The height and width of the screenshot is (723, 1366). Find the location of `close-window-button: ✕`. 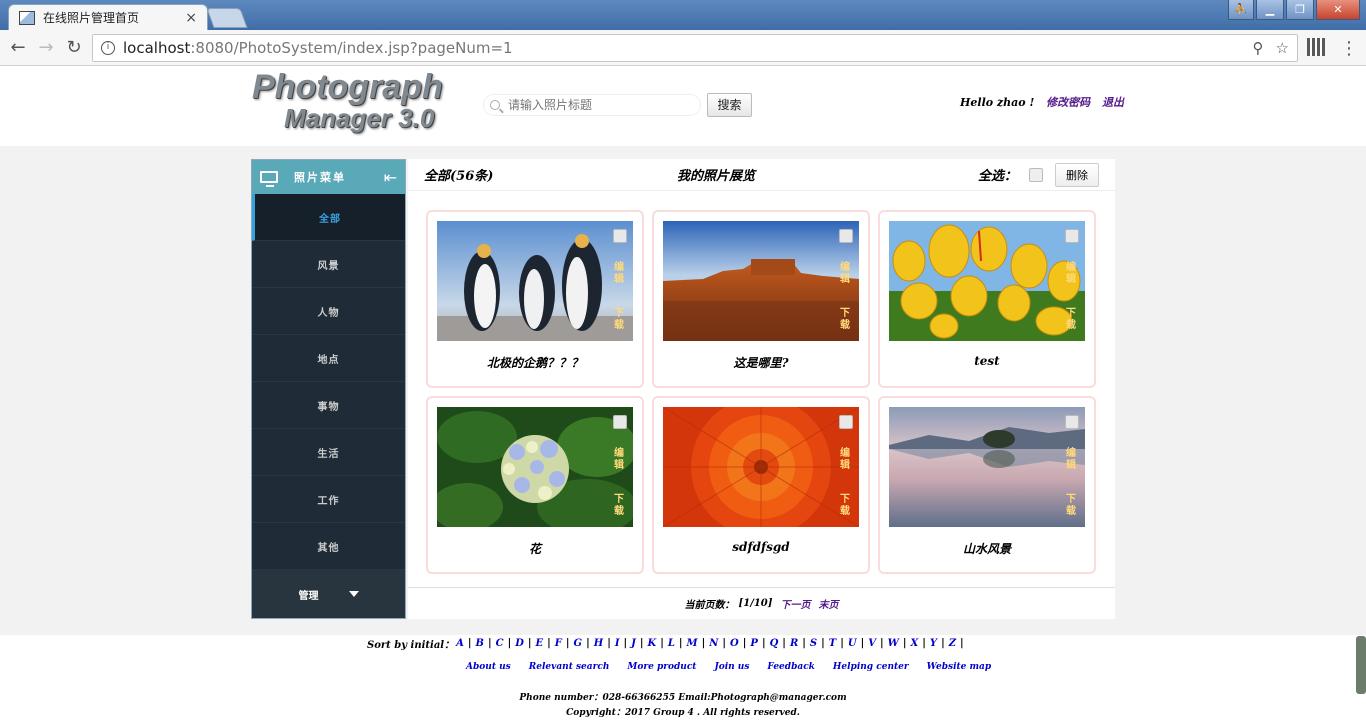

close-window-button: ✕ is located at coordinates (1338, 10).